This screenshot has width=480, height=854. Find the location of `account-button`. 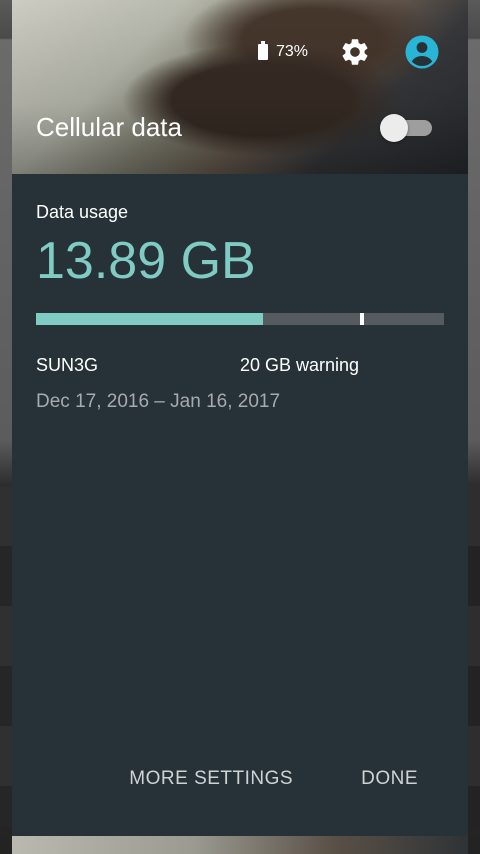

account-button is located at coordinates (422, 52).